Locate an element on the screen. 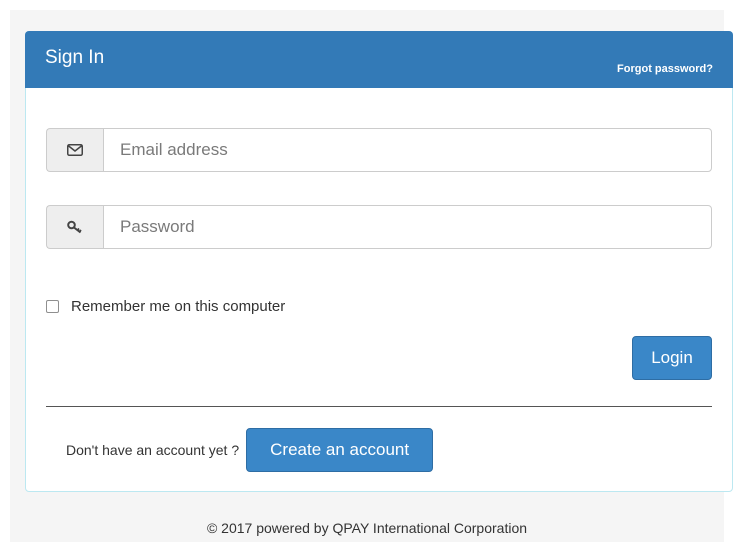 The height and width of the screenshot is (542, 734). remember-checkbox is located at coordinates (52, 306).